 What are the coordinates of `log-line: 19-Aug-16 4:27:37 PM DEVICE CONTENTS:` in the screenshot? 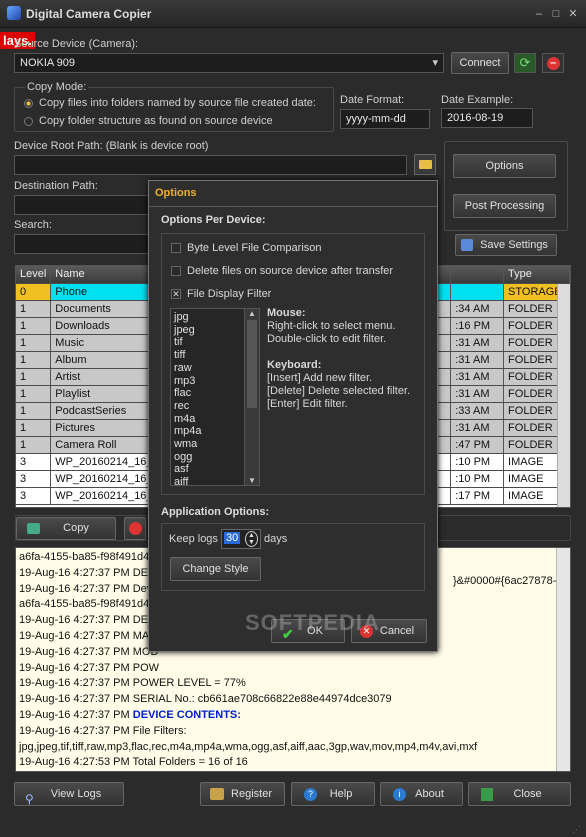 It's located at (130, 714).